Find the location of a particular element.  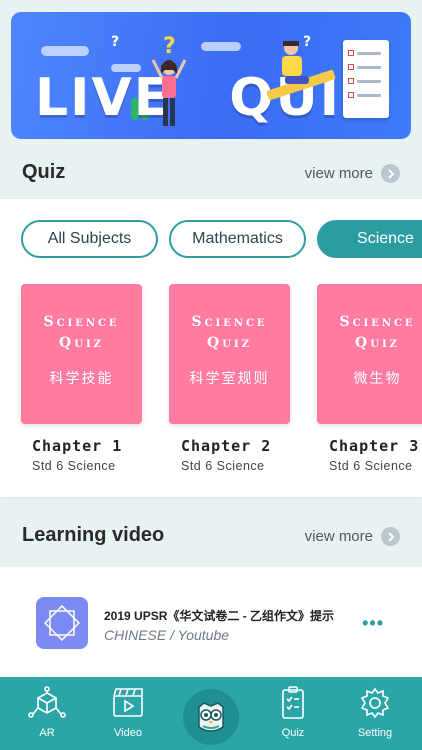

bottom-navigation: AR Video Quiz Setting is located at coordinates (211, 713).